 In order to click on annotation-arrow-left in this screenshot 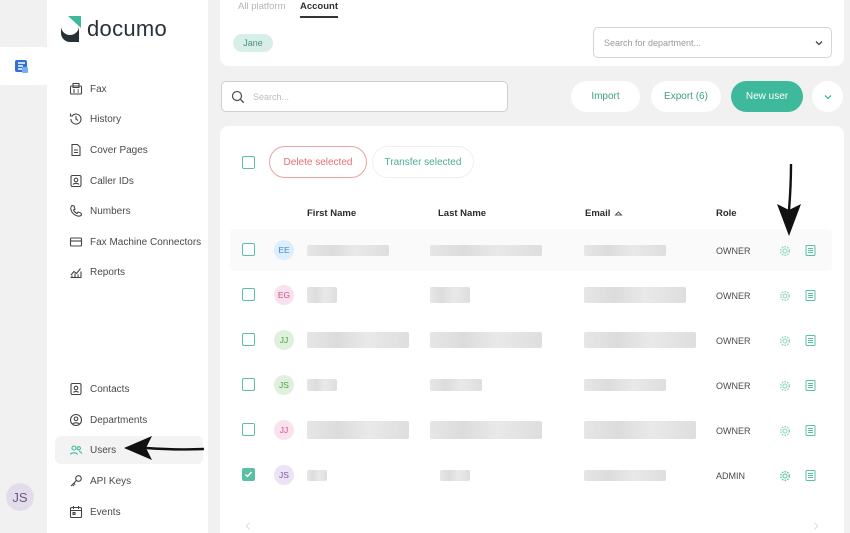, I will do `click(164, 448)`.